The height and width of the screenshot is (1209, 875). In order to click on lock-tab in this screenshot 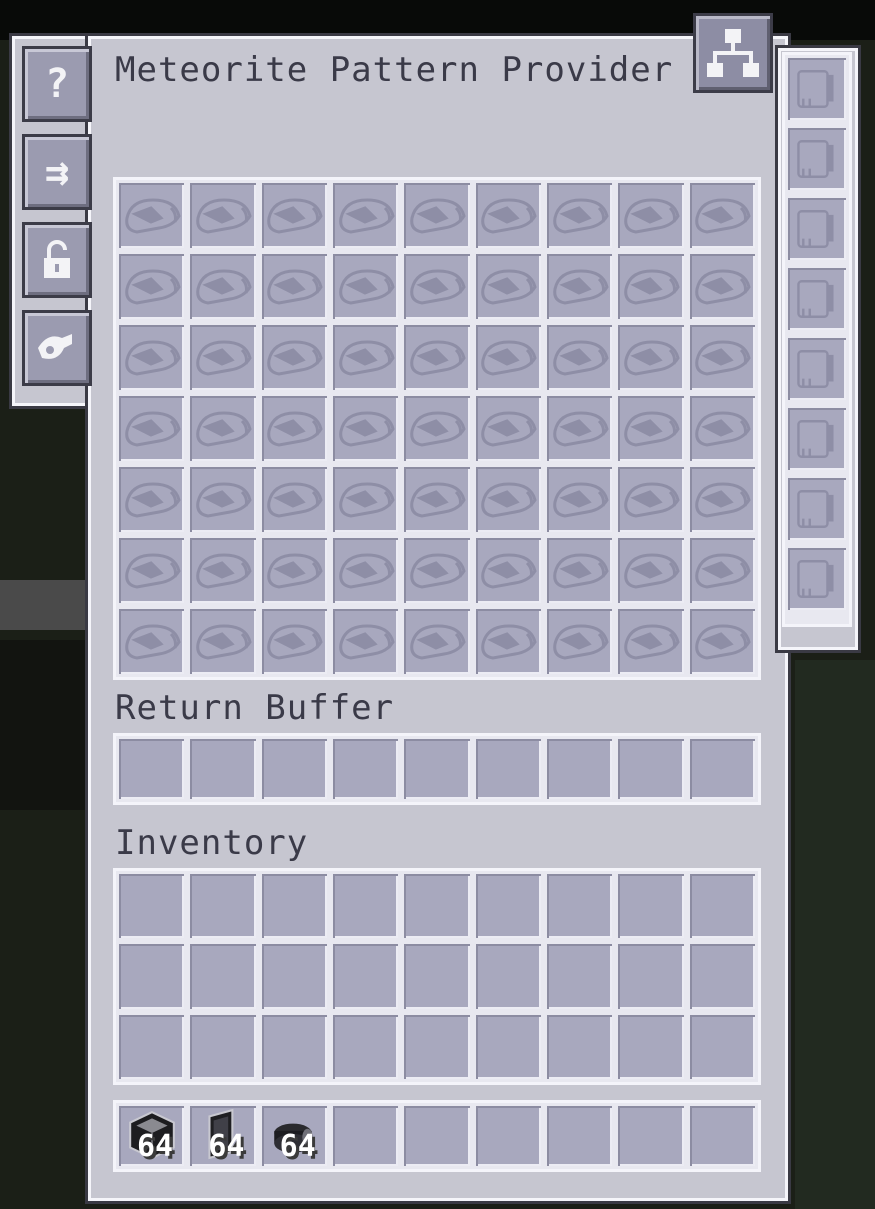, I will do `click(57, 260)`.